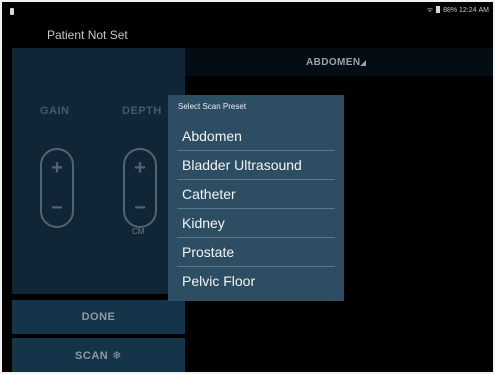 The height and width of the screenshot is (374, 495). What do you see at coordinates (57, 208) in the screenshot?
I see `gain-decrease-button: −` at bounding box center [57, 208].